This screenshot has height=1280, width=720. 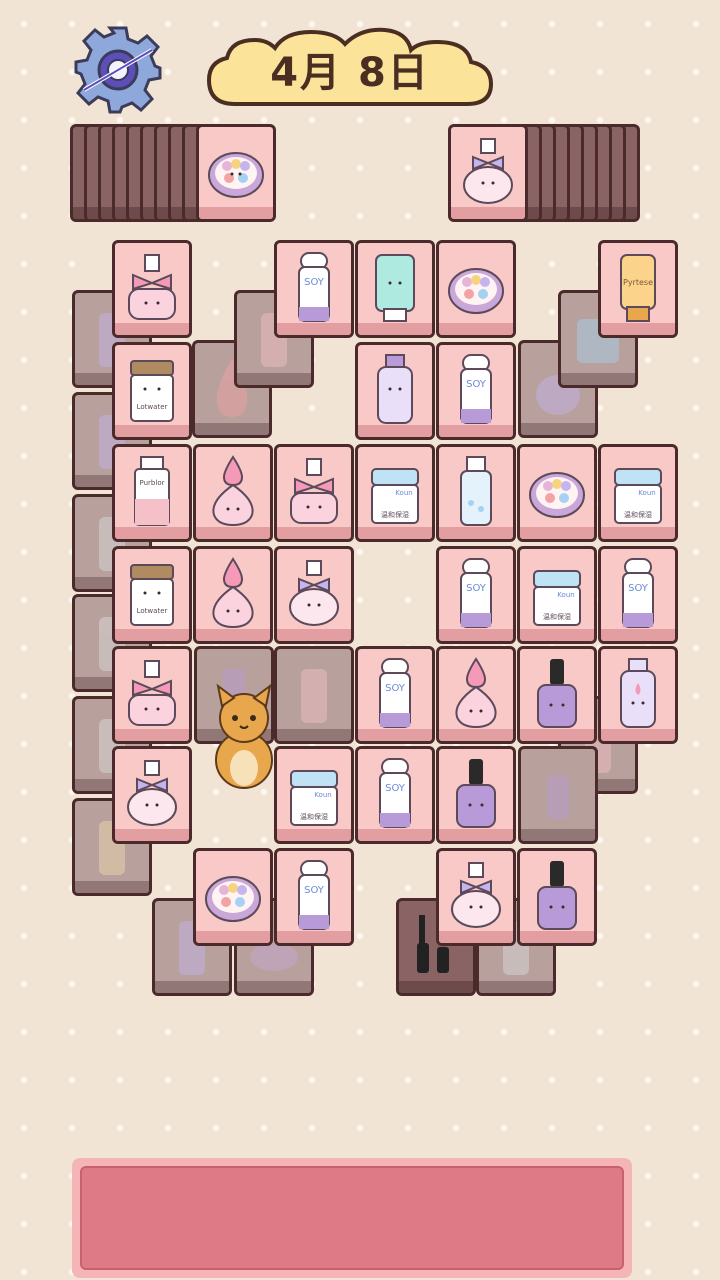 I want to click on spray-bottle-icon, so click(x=476, y=491).